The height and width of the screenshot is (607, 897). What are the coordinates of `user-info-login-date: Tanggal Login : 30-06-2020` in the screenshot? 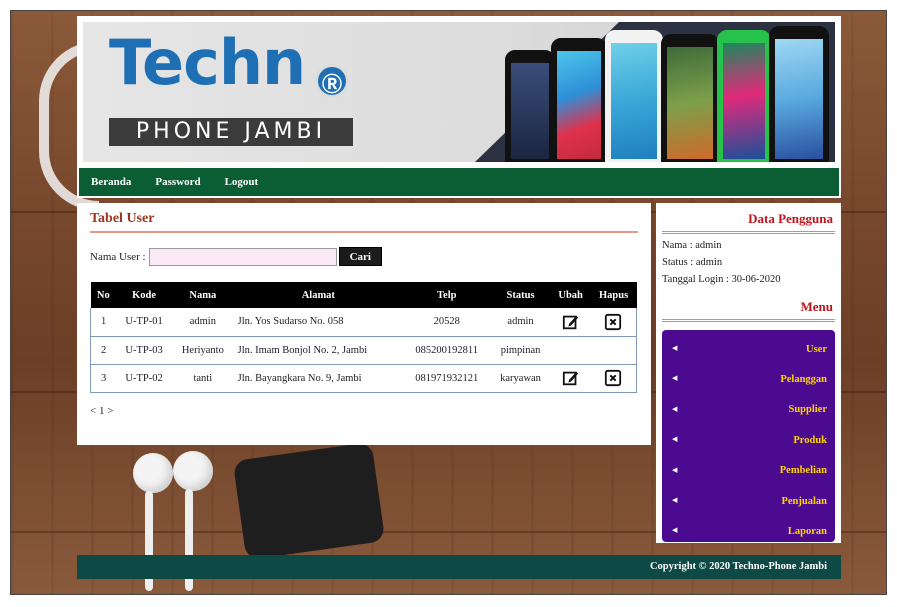 It's located at (721, 279).